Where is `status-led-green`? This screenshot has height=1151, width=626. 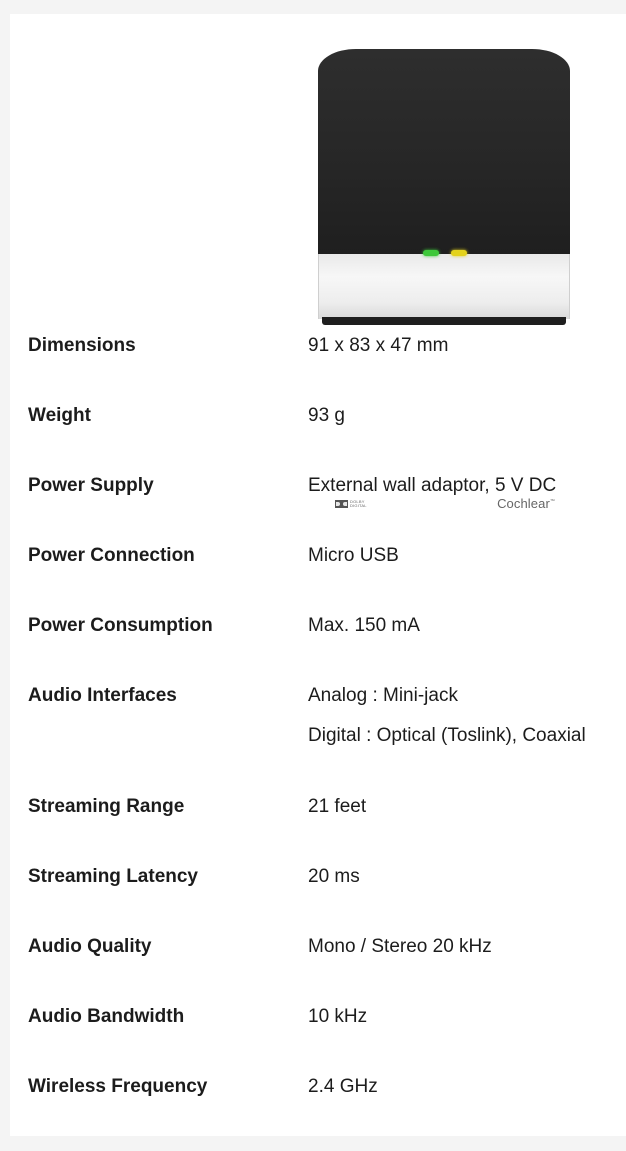 status-led-green is located at coordinates (431, 253).